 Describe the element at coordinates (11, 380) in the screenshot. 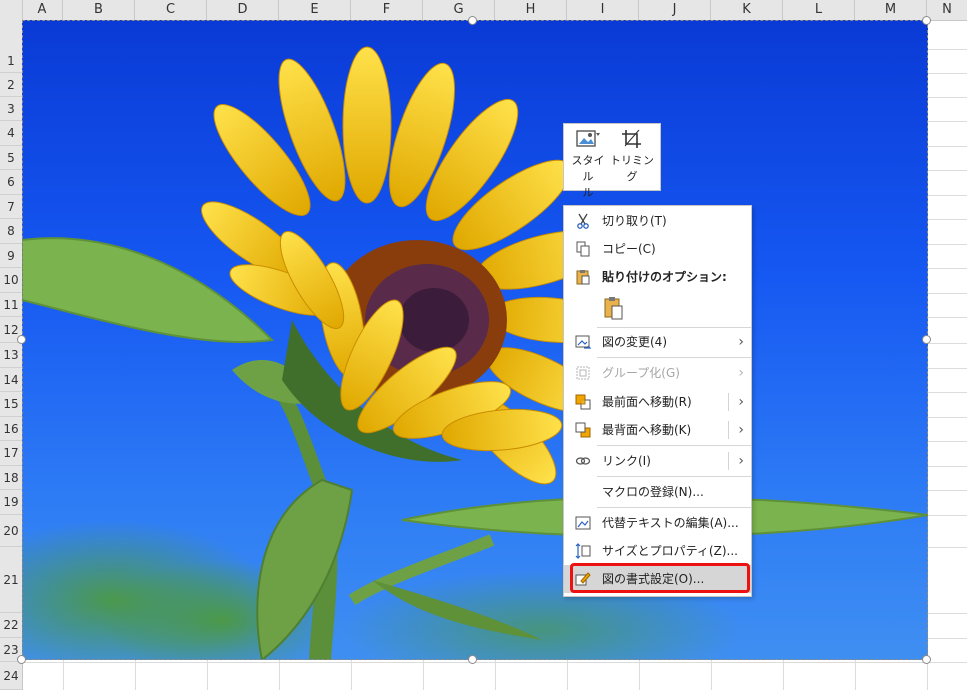

I see `row-header-14: 14` at that location.